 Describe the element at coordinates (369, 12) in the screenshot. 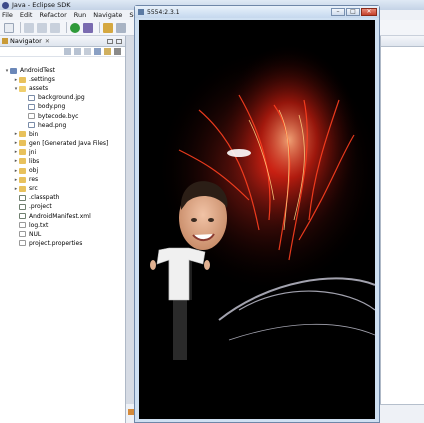

I see `close-button: ✕` at that location.